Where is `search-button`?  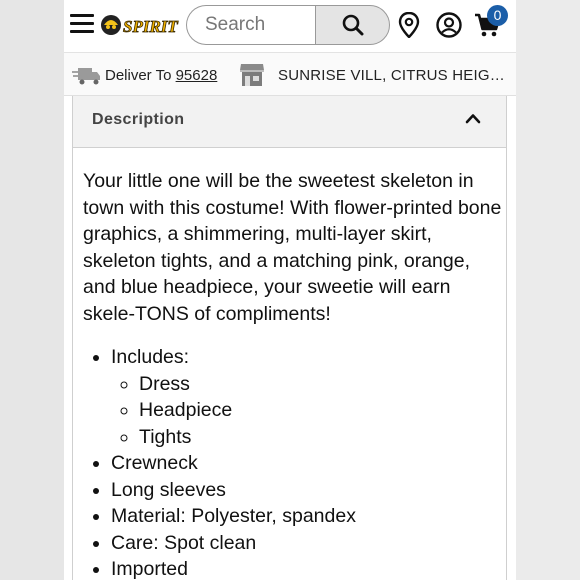 search-button is located at coordinates (352, 25).